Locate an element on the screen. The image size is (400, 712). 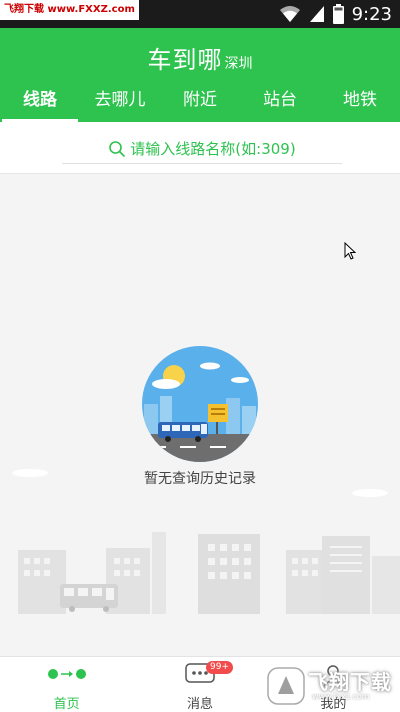
tab-subway: 地铁 is located at coordinates (360, 101).